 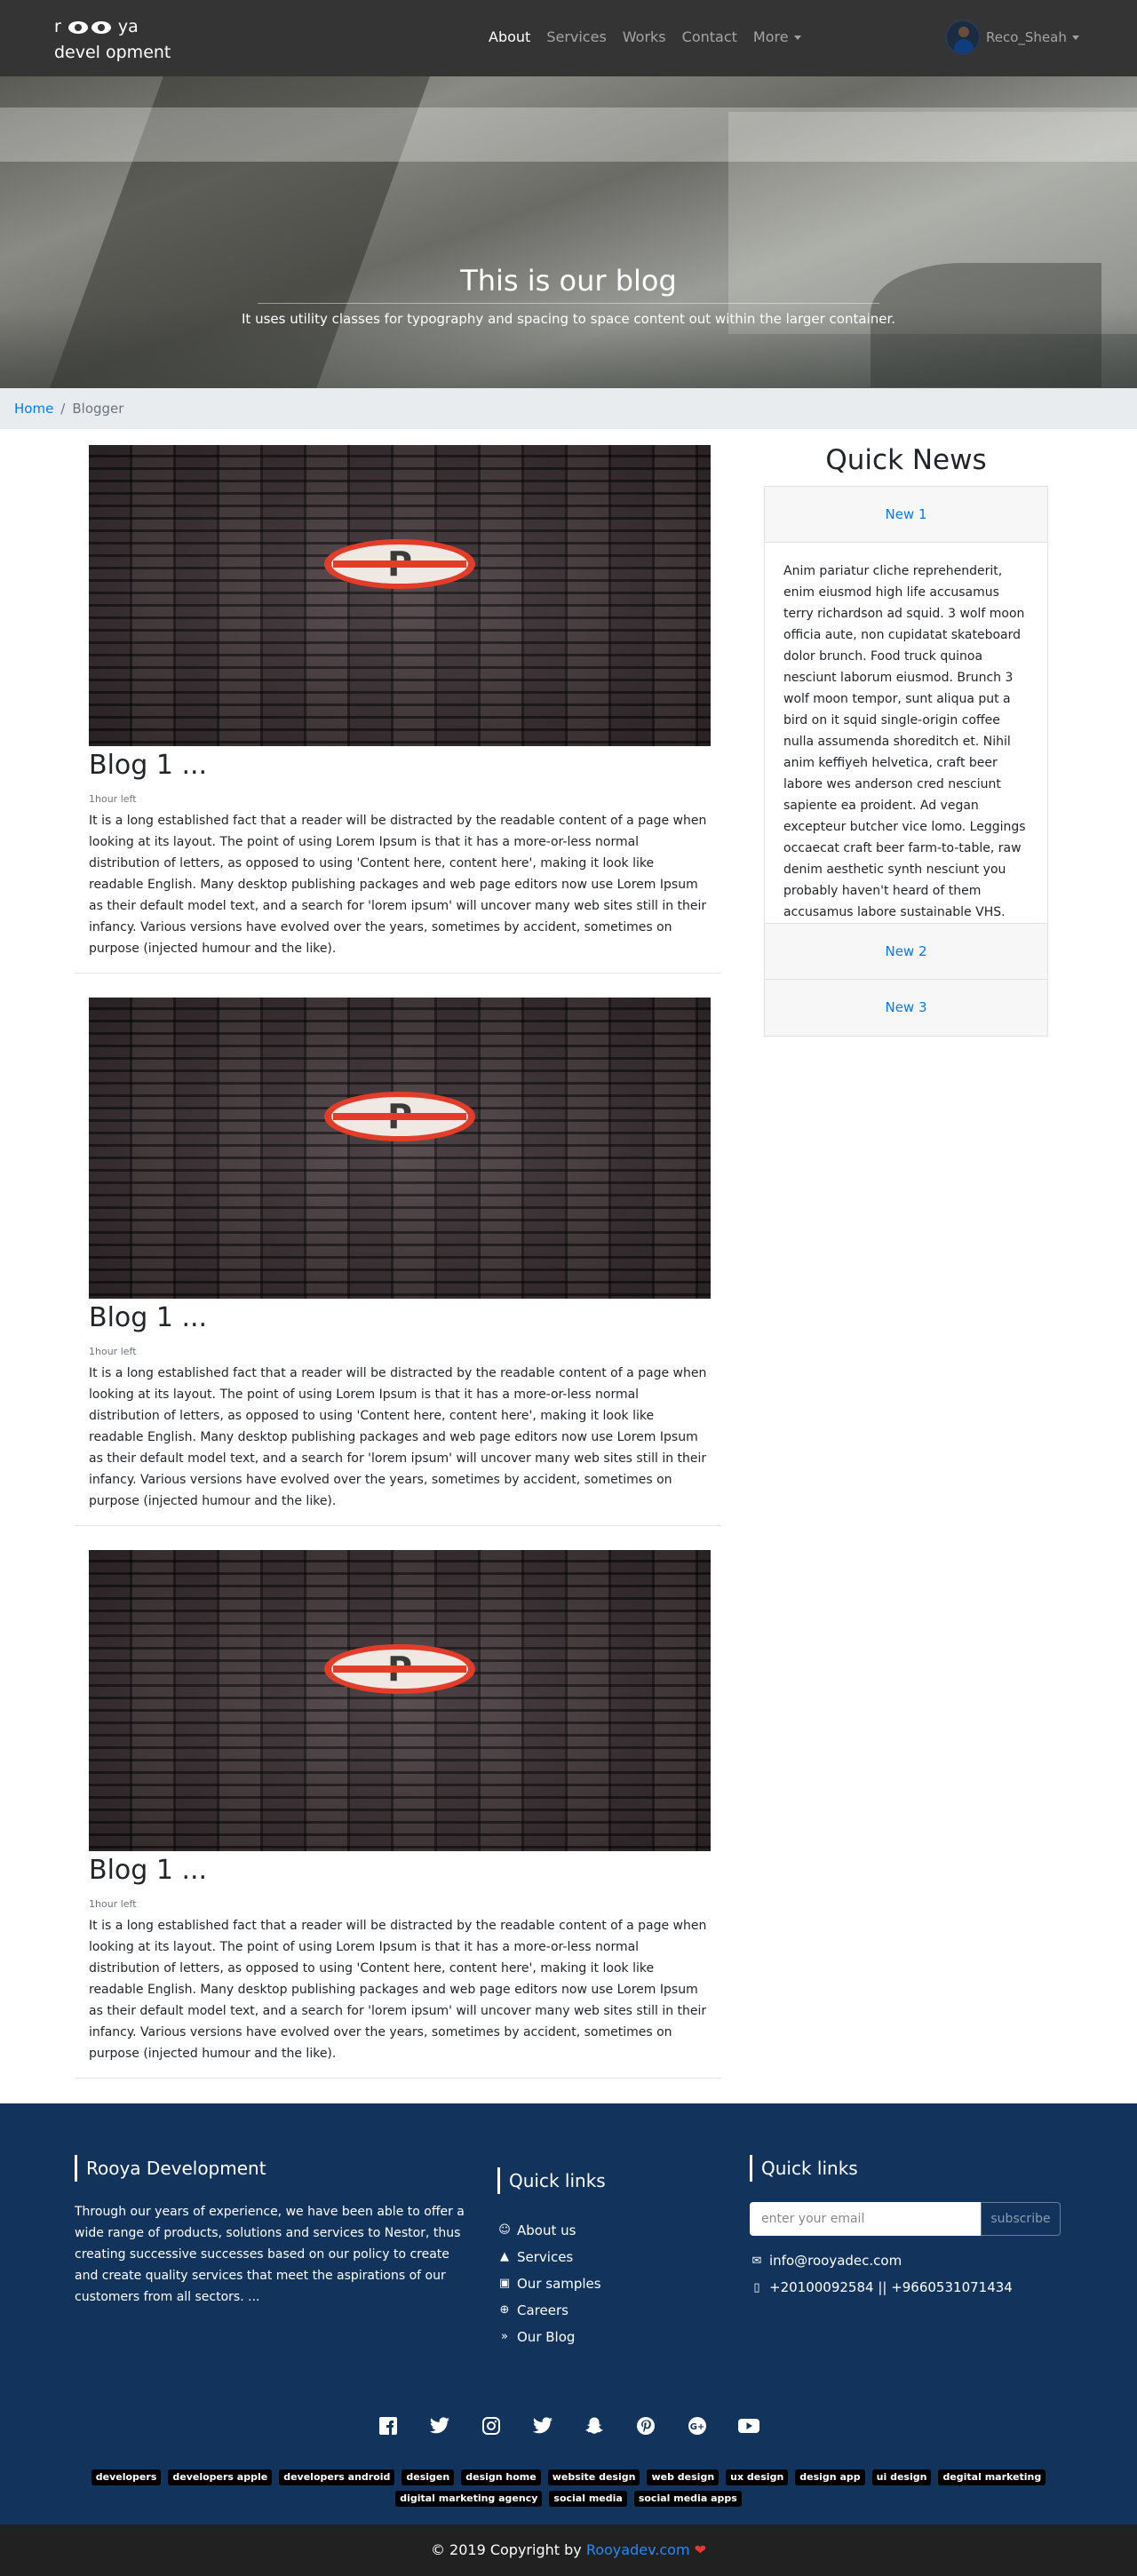 I want to click on footer-link-careers: ⊕ Careers, so click(x=549, y=2310).